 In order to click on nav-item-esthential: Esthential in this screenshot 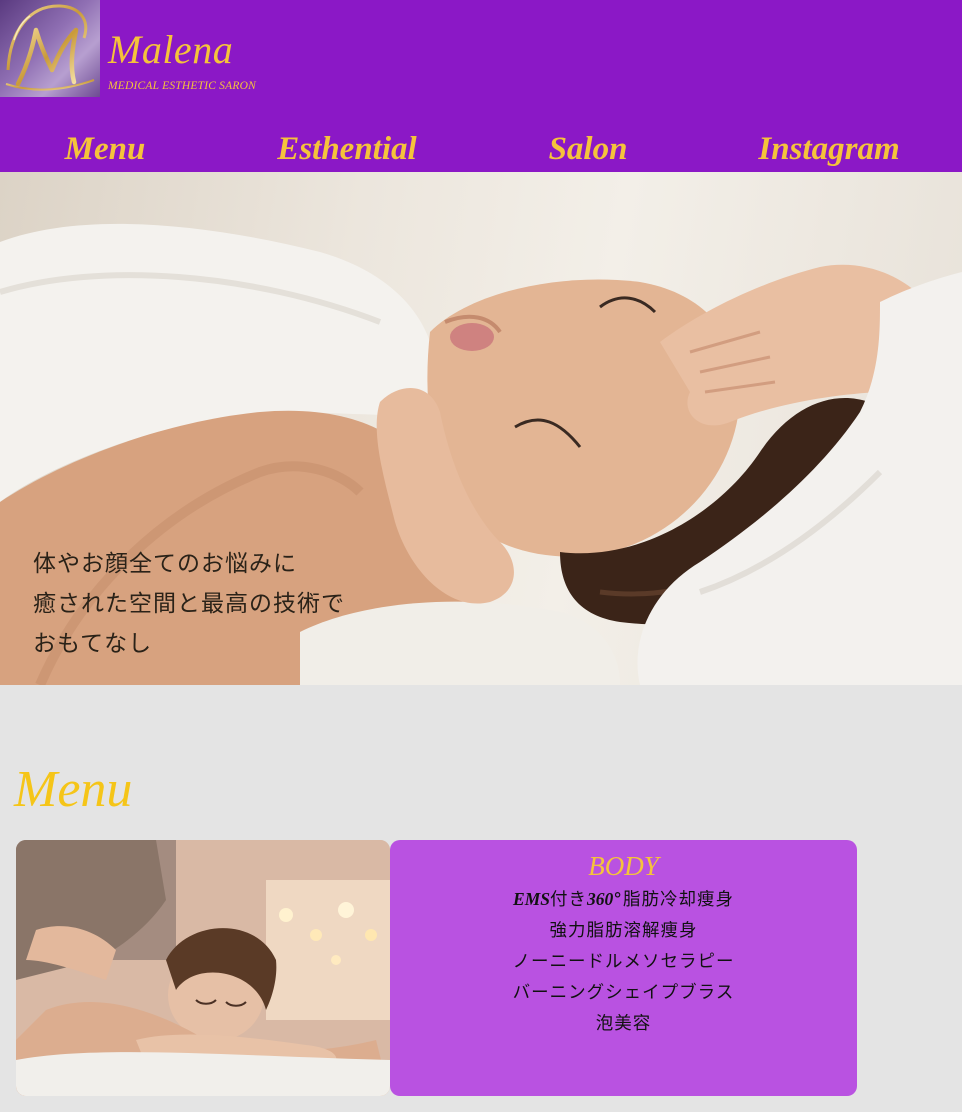, I will do `click(346, 149)`.